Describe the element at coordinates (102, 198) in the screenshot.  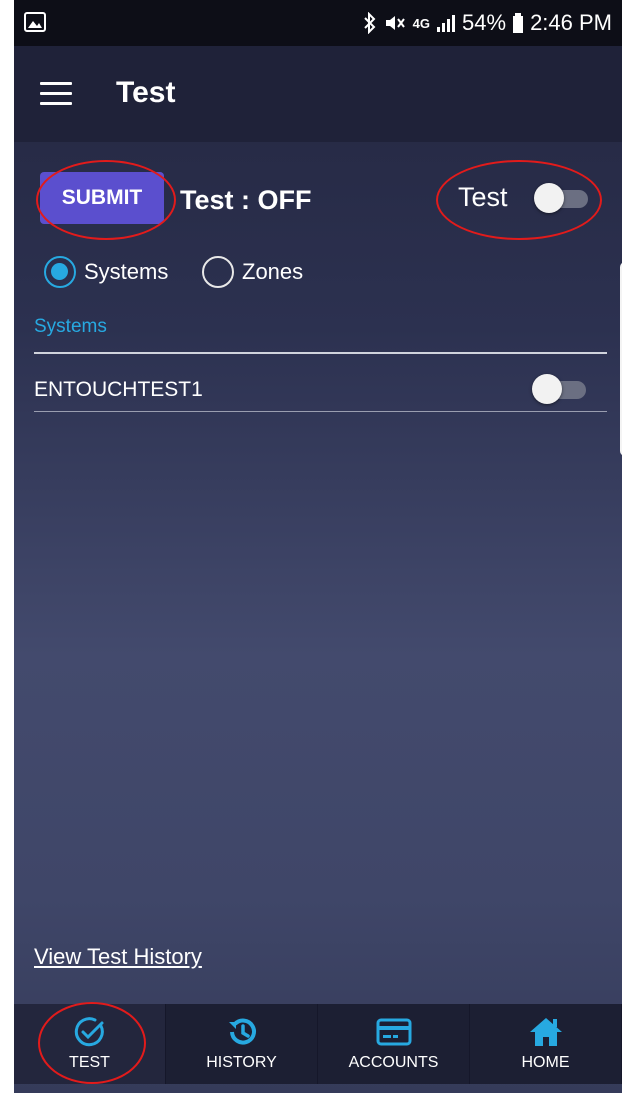
I see `submit-button: SUBMIT` at that location.